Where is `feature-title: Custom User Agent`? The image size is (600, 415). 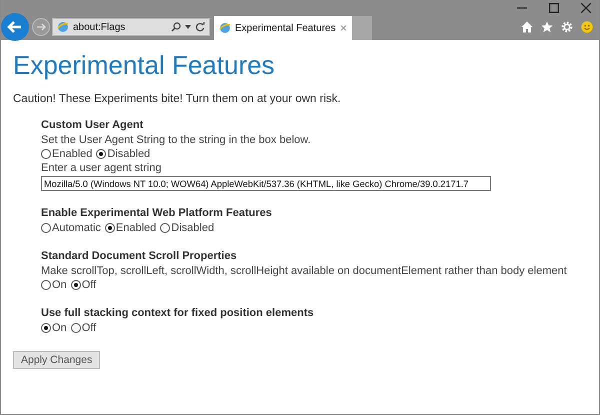 feature-title: Custom User Agent is located at coordinates (92, 125).